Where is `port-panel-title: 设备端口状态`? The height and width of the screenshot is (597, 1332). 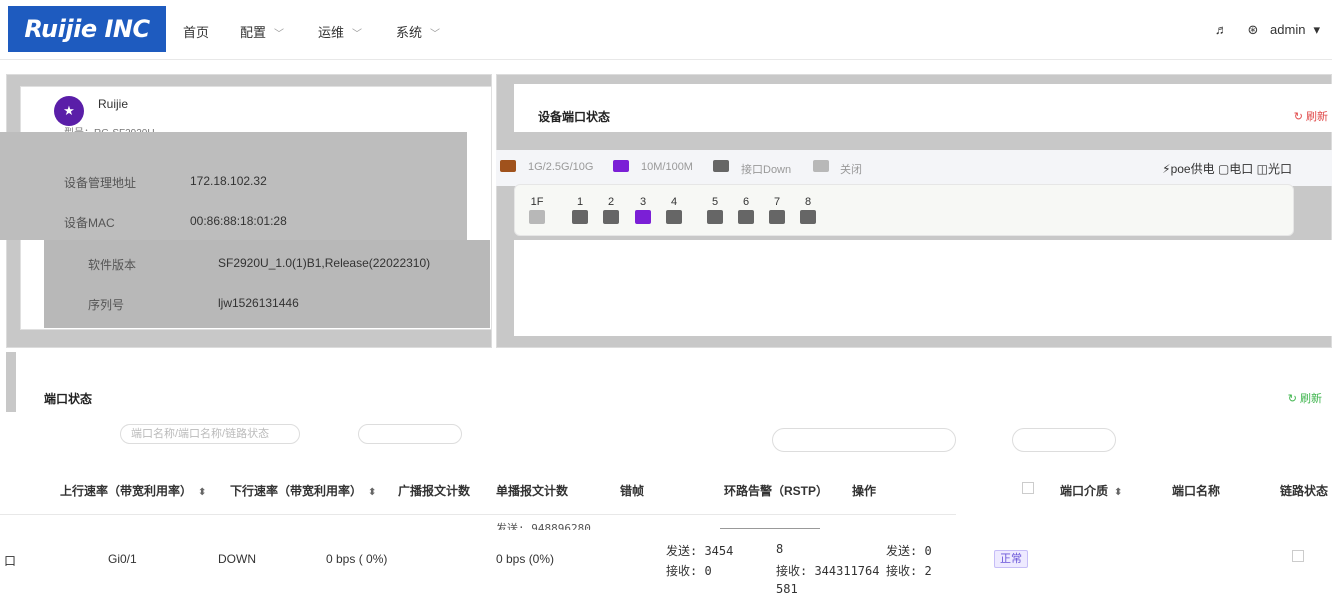
port-panel-title: 设备端口状态 is located at coordinates (574, 117).